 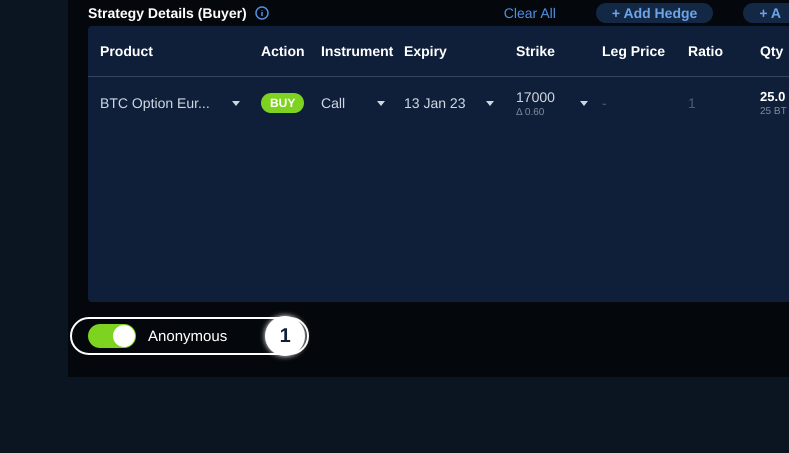 What do you see at coordinates (285, 336) in the screenshot?
I see `step-badge: 1` at bounding box center [285, 336].